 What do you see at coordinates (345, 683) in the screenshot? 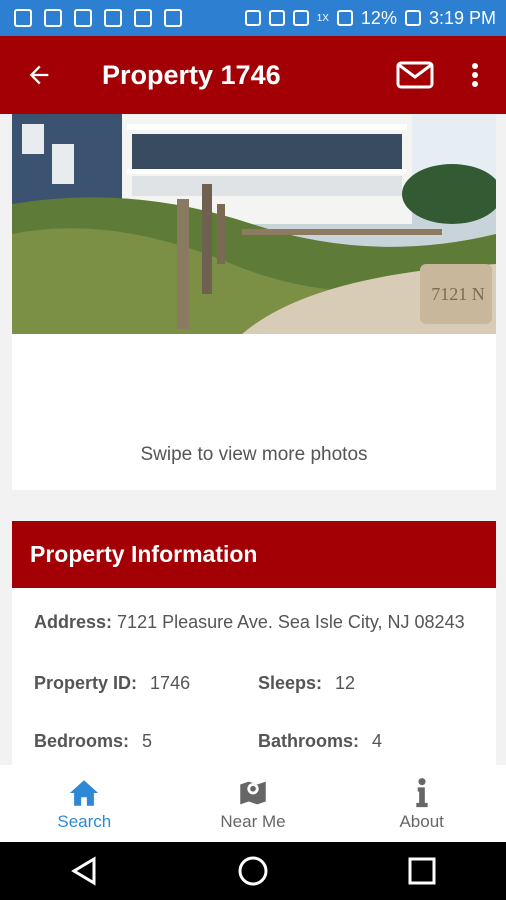
I see `sleeps-value: 12` at bounding box center [345, 683].